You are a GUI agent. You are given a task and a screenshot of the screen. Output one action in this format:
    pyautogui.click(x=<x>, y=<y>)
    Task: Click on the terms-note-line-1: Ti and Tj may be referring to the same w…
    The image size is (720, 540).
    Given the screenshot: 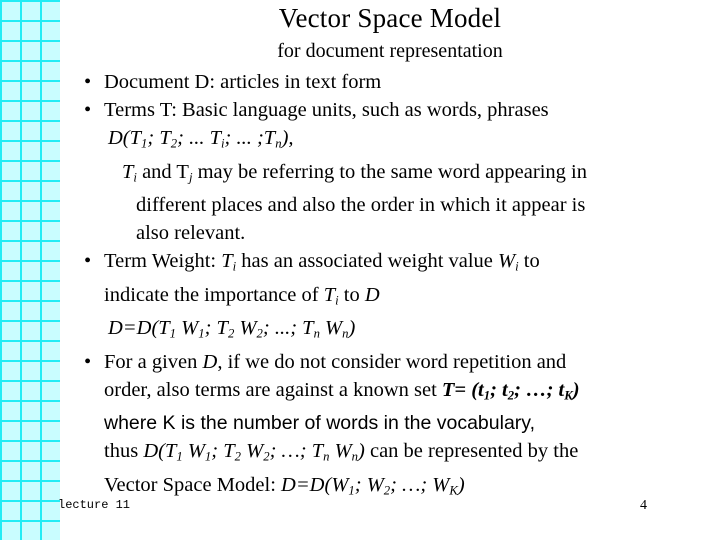 What is the action you would take?
    pyautogui.click(x=391, y=175)
    